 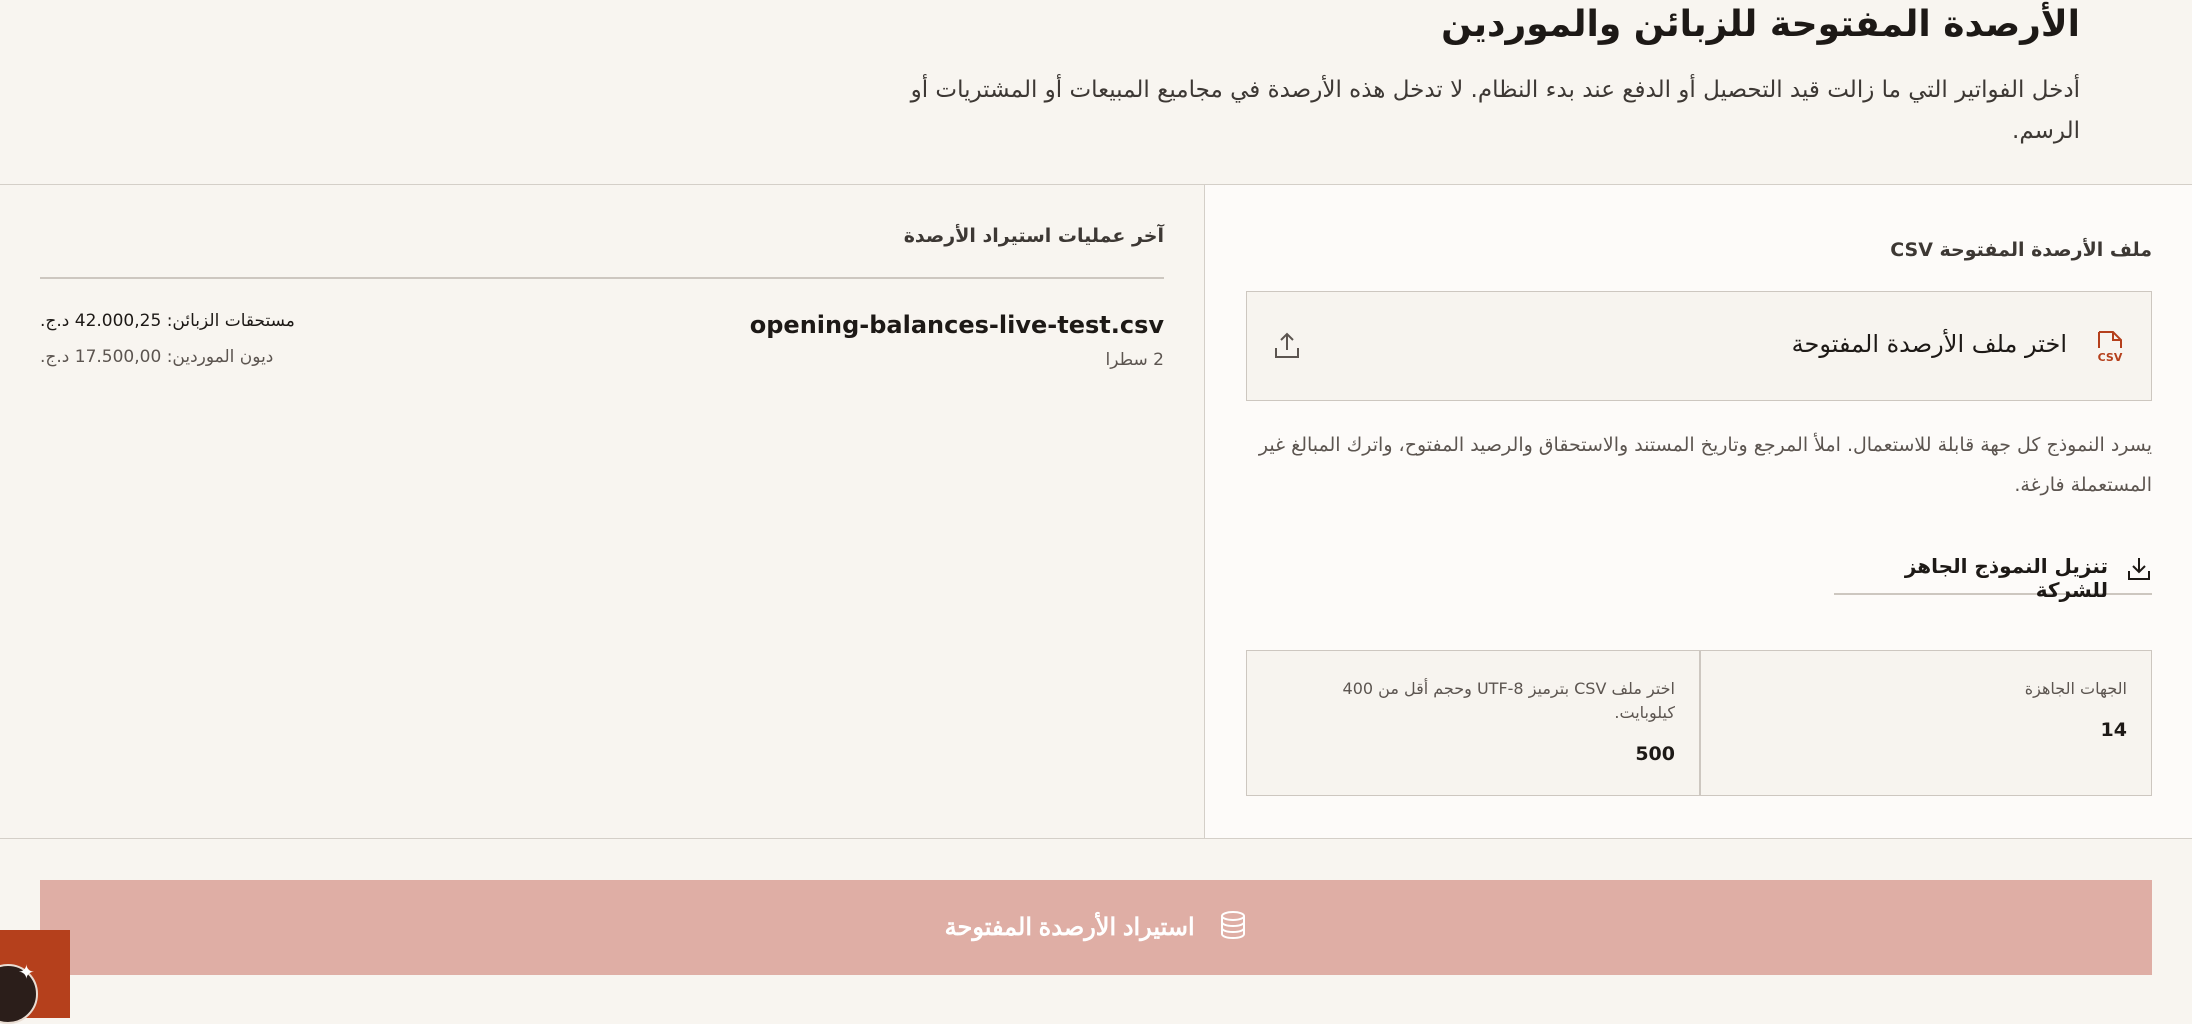 I want to click on file-picker: CSV اختر ملف الأرصدة المفتوحة, so click(x=1699, y=346).